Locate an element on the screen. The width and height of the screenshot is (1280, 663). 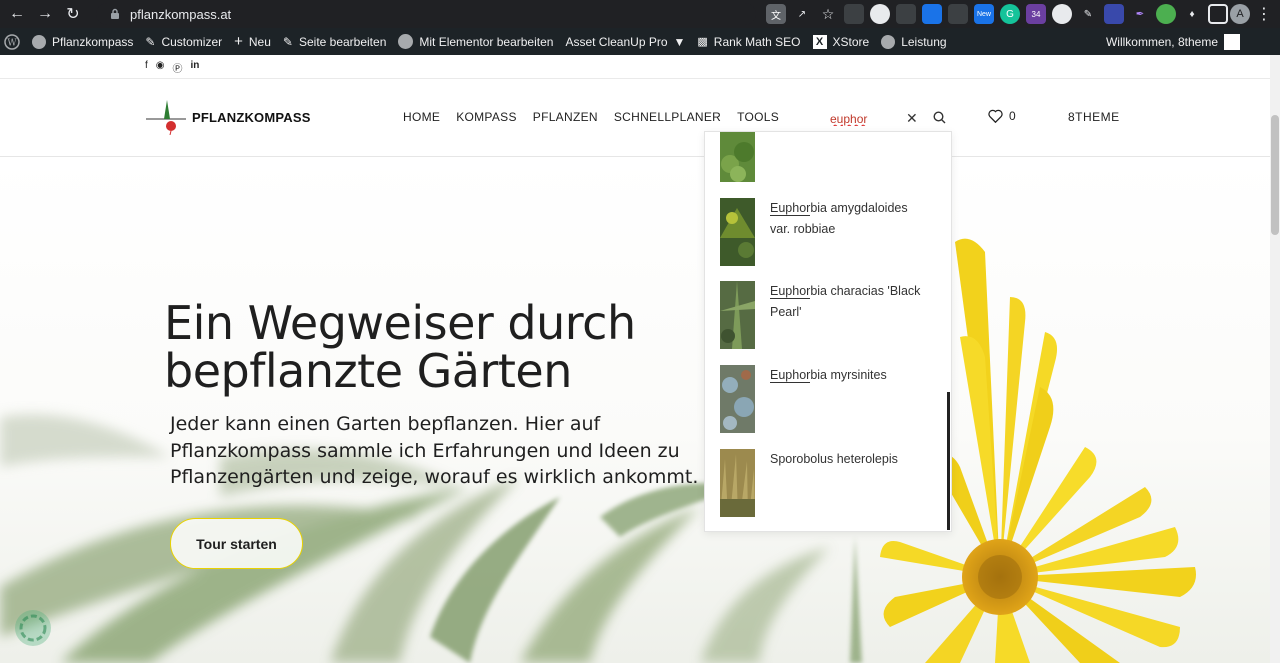
camera-icon is located at coordinates (958, 14).